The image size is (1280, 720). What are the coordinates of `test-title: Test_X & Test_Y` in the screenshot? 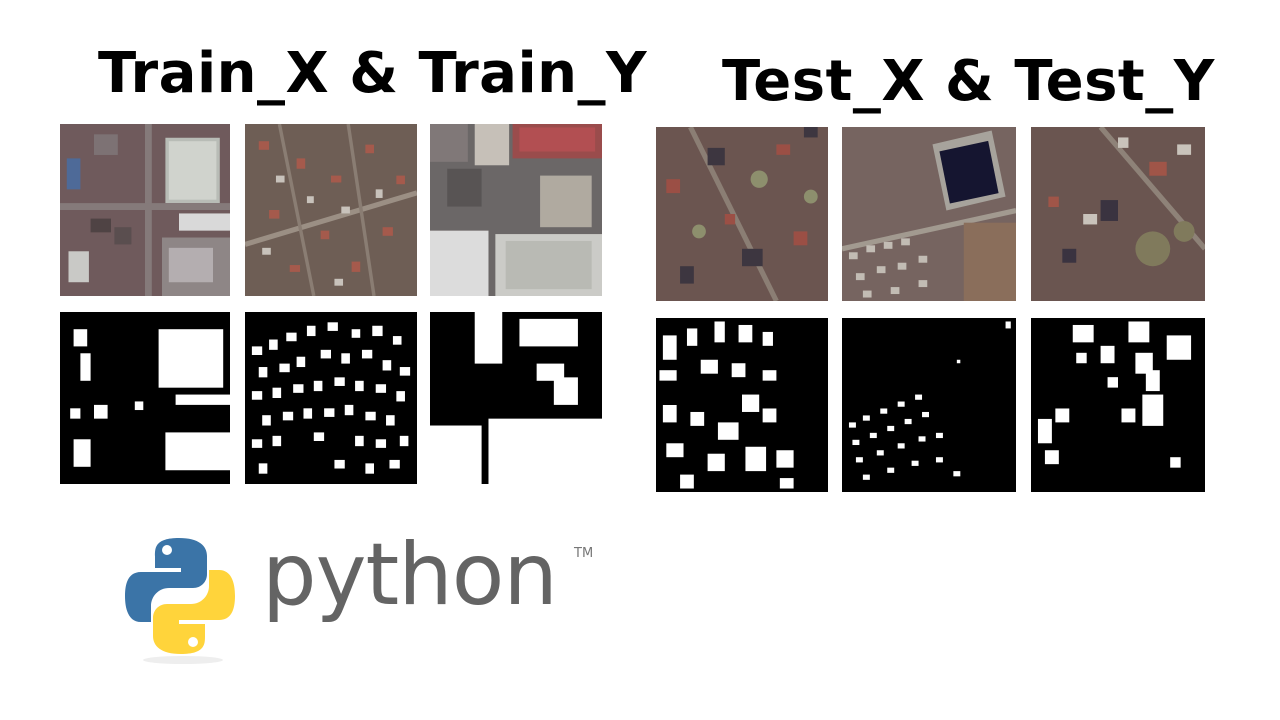 It's located at (968, 81).